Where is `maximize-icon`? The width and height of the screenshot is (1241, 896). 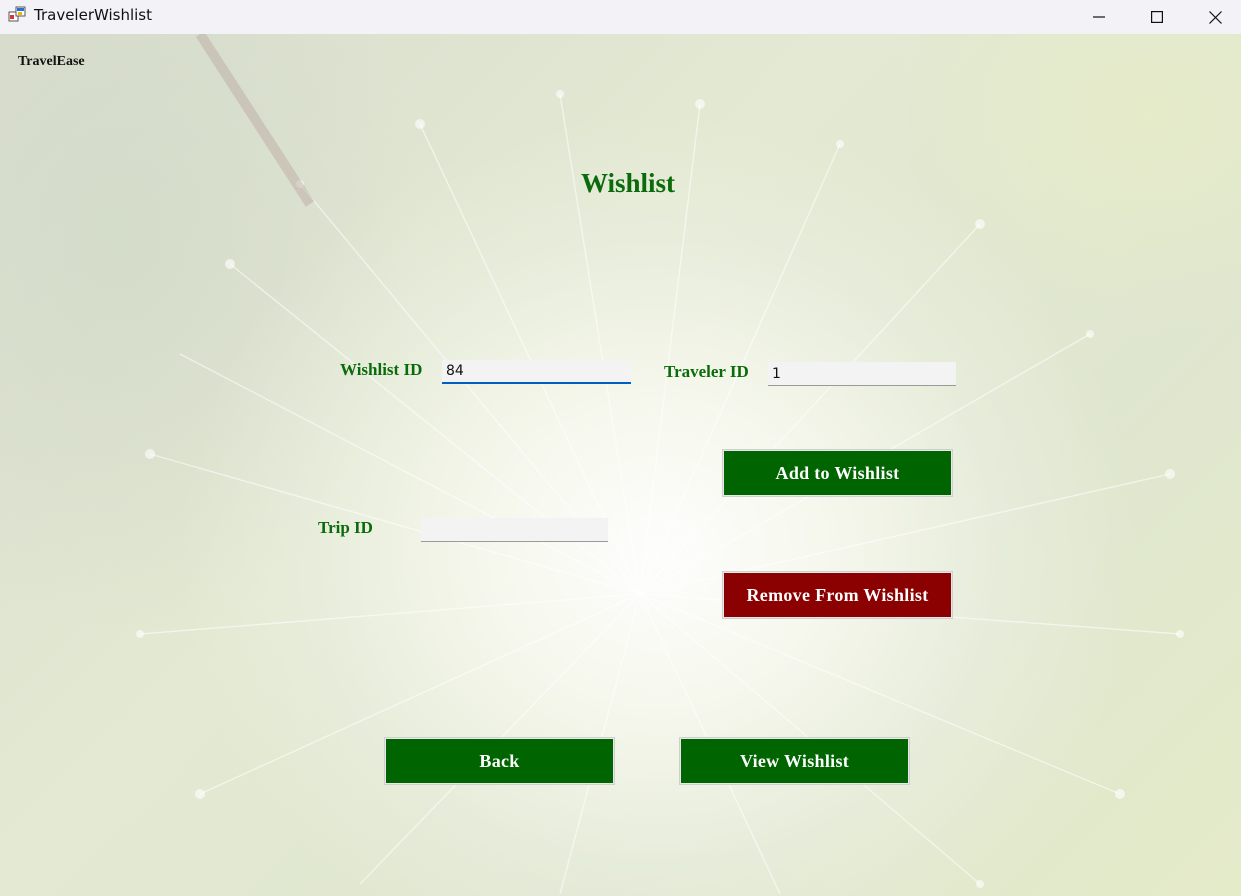
maximize-icon is located at coordinates (1157, 17).